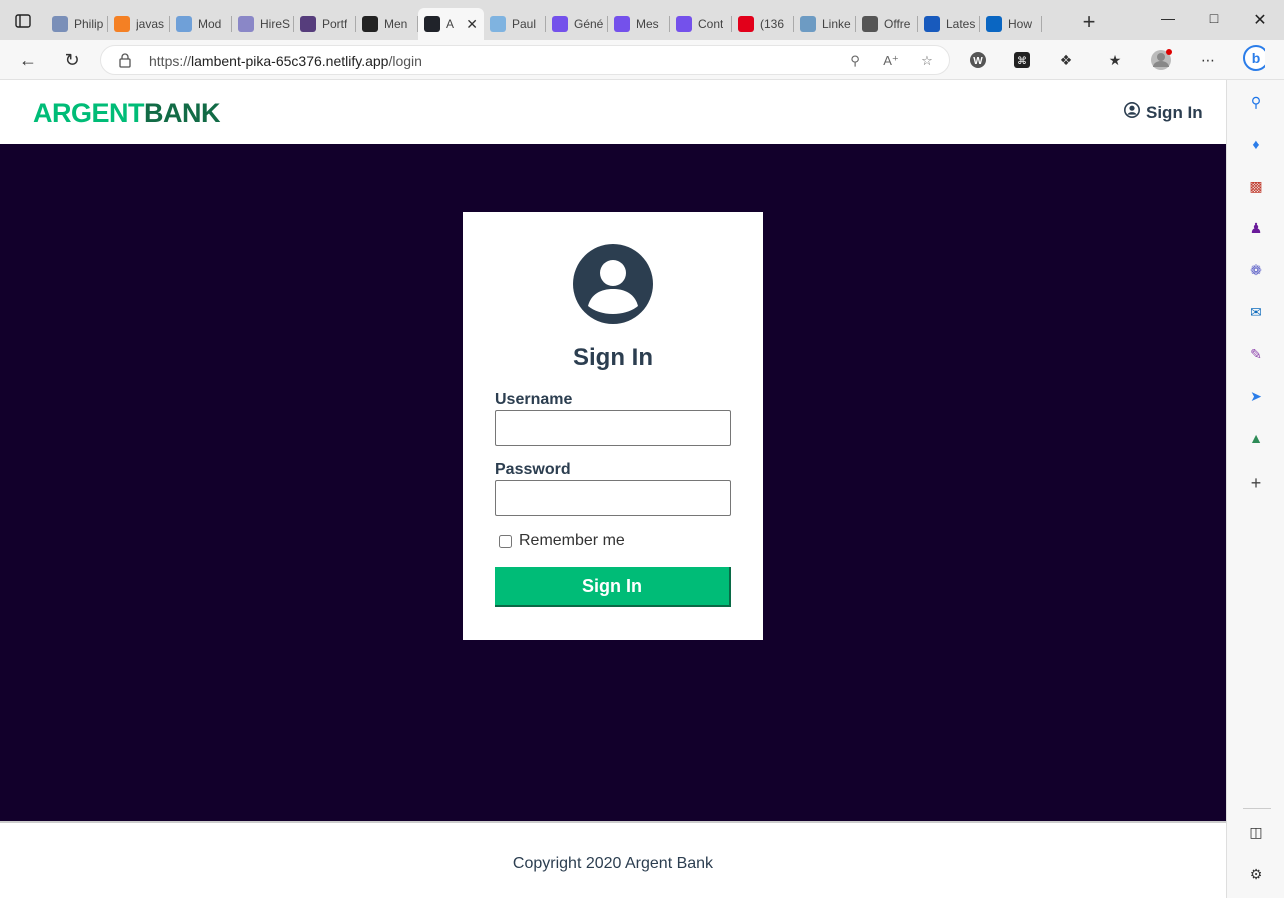 Image resolution: width=1284 pixels, height=898 pixels. What do you see at coordinates (647, 24) in the screenshot?
I see `tab-label: Mes` at bounding box center [647, 24].